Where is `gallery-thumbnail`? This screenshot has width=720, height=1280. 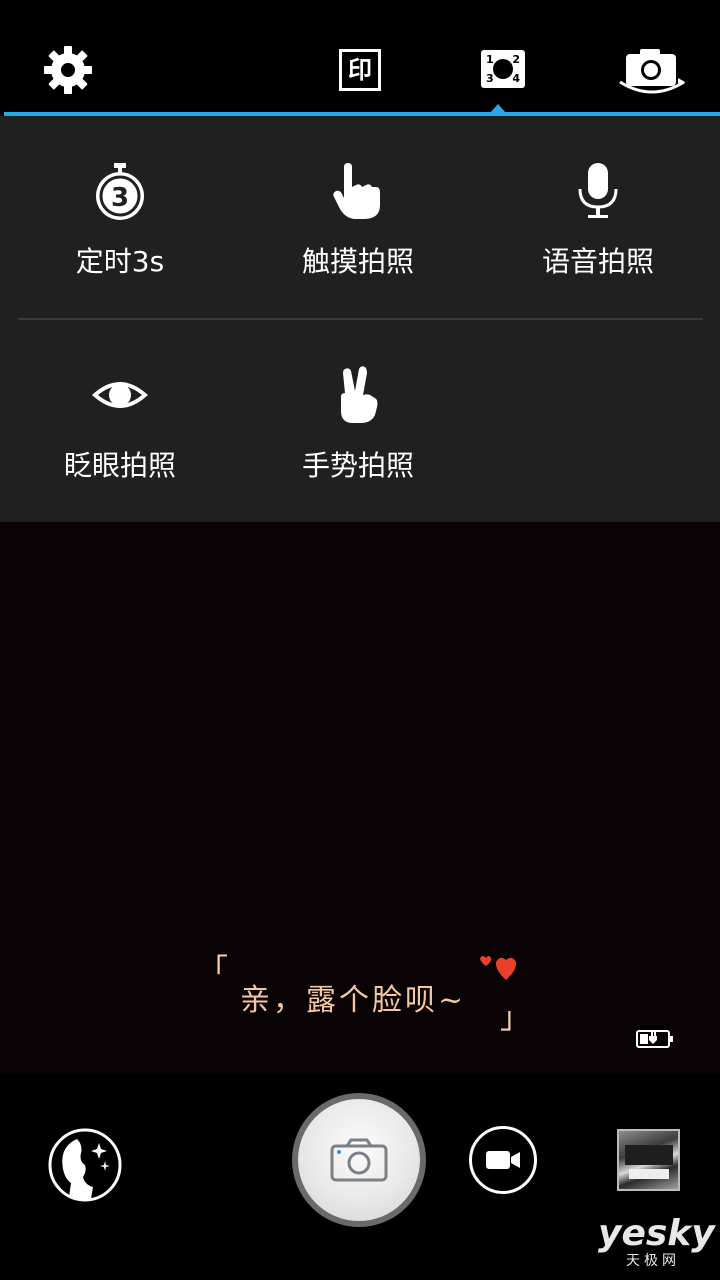 gallery-thumbnail is located at coordinates (648, 1160).